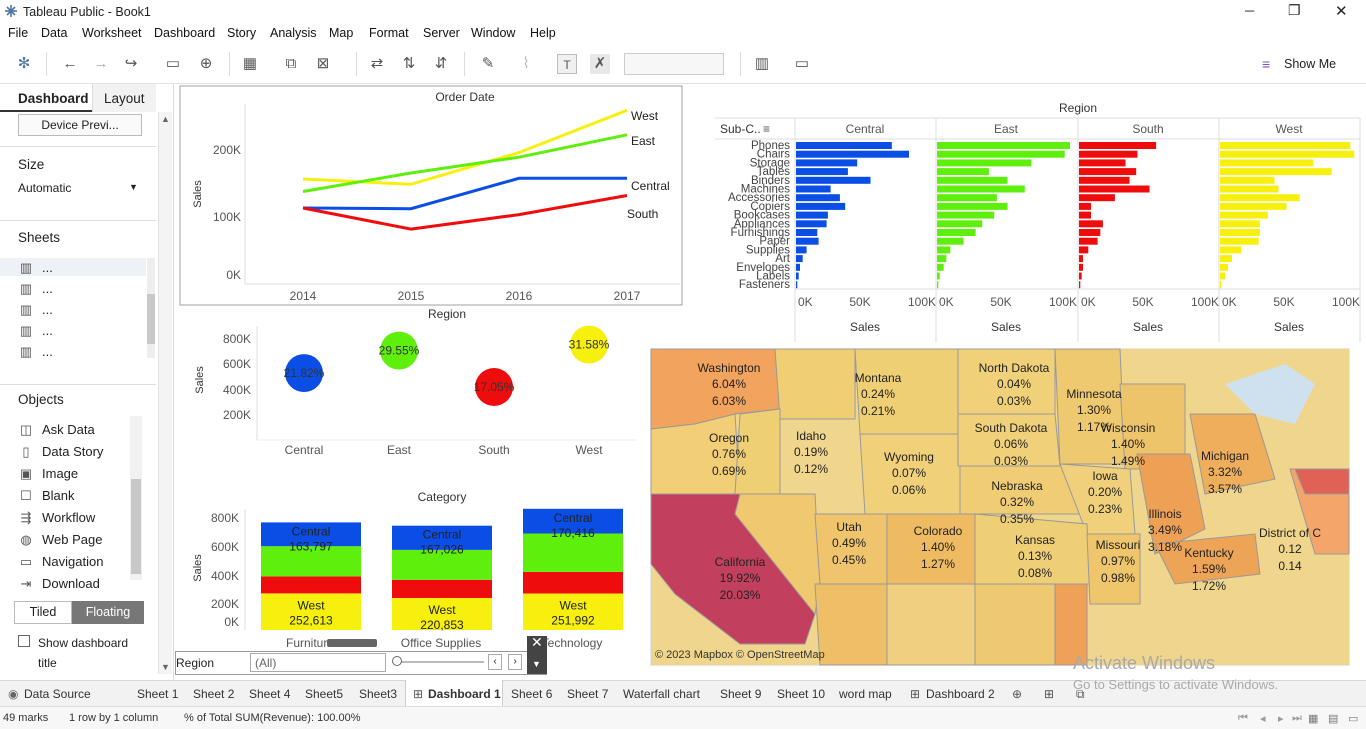 Image resolution: width=1366 pixels, height=729 pixels. Describe the element at coordinates (441, 33) in the screenshot. I see `menu-server: Server` at that location.